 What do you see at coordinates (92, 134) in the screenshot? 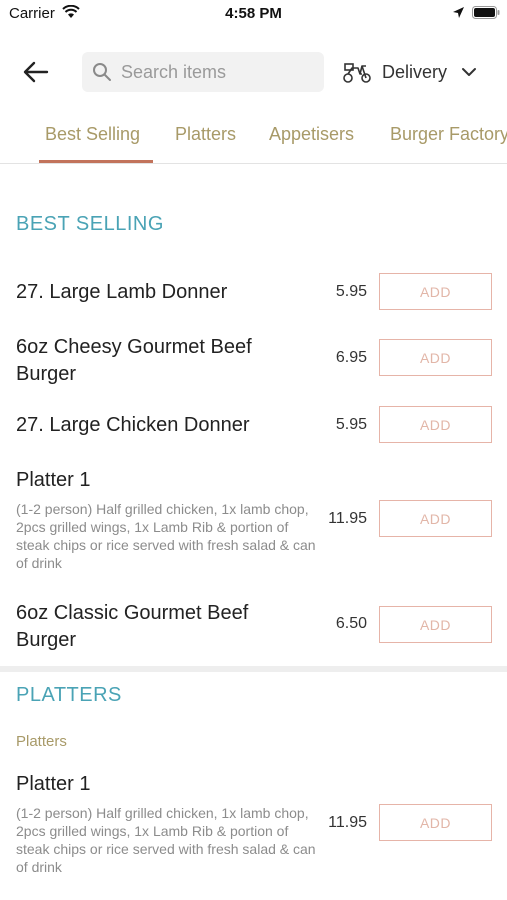
I see `tab-best-selling: Best Selling` at bounding box center [92, 134].